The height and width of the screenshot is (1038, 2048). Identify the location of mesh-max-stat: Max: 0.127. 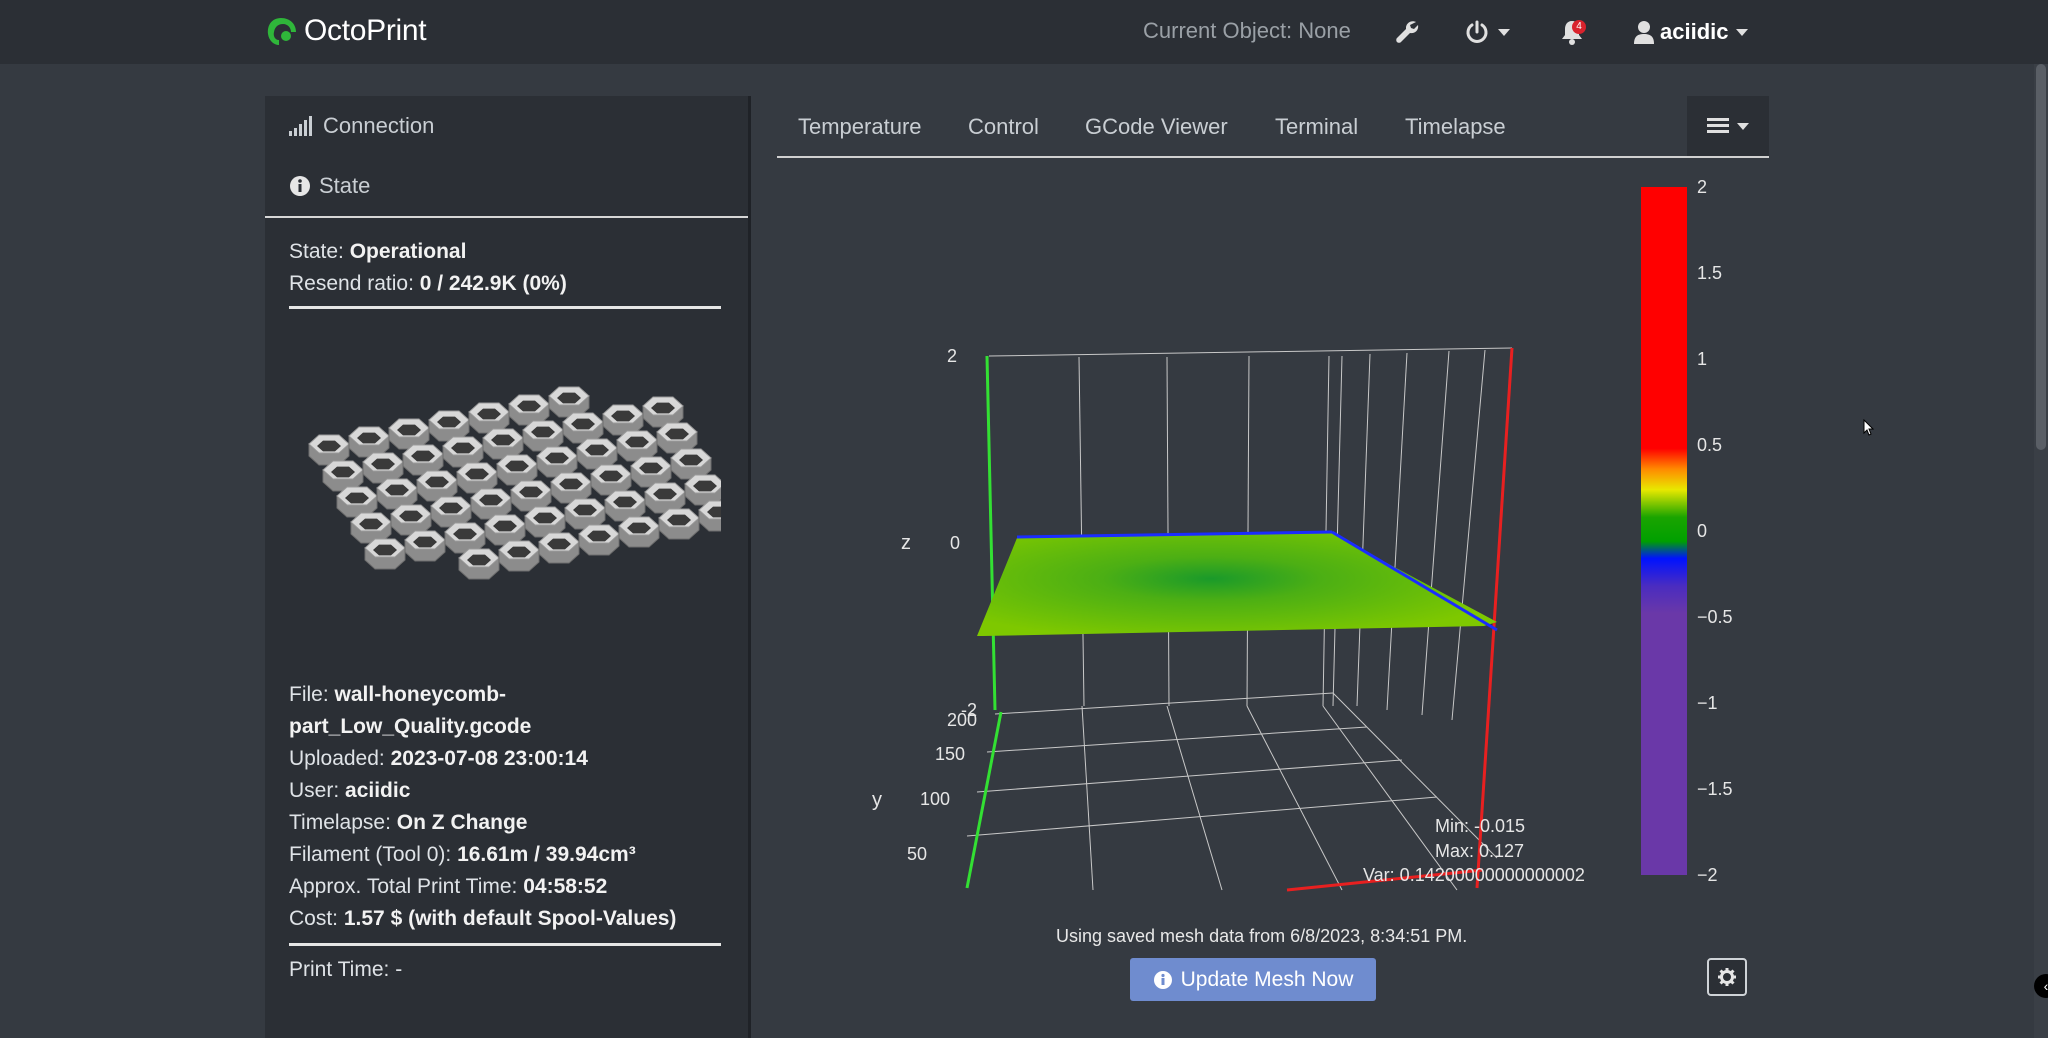
(1479, 851).